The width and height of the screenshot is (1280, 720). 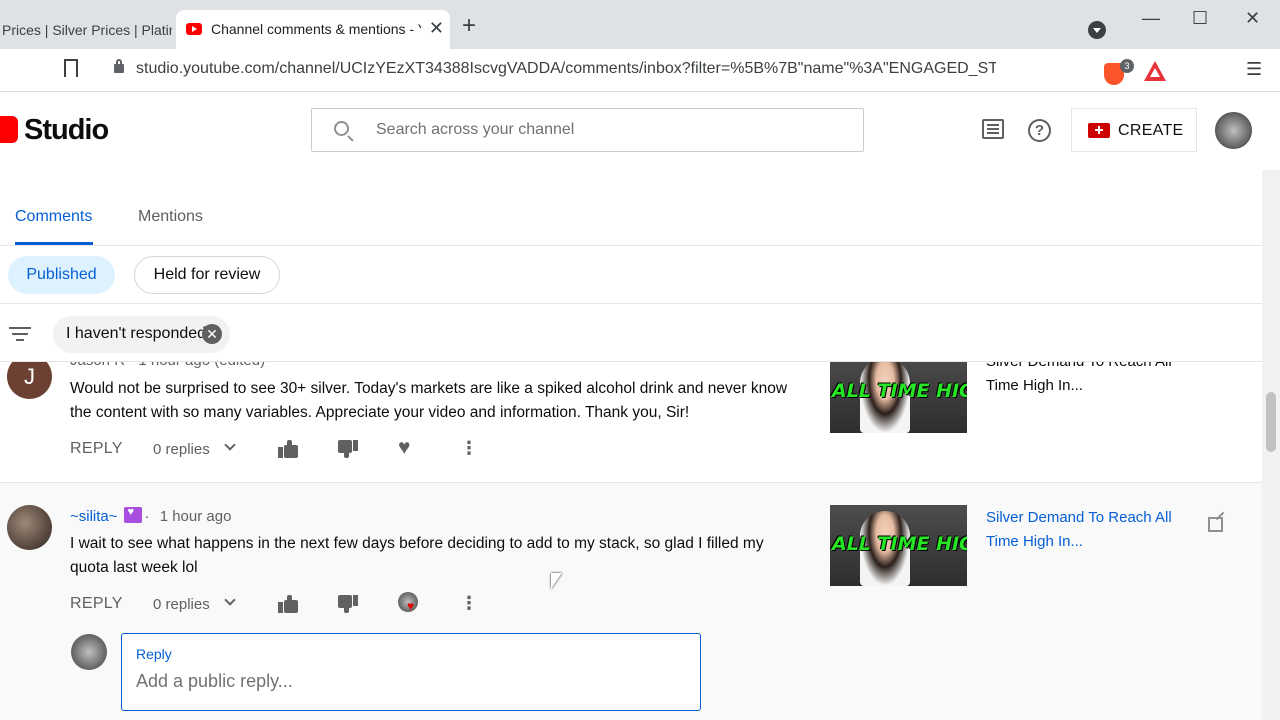 I want to click on create-button: CREATE, so click(x=1134, y=130).